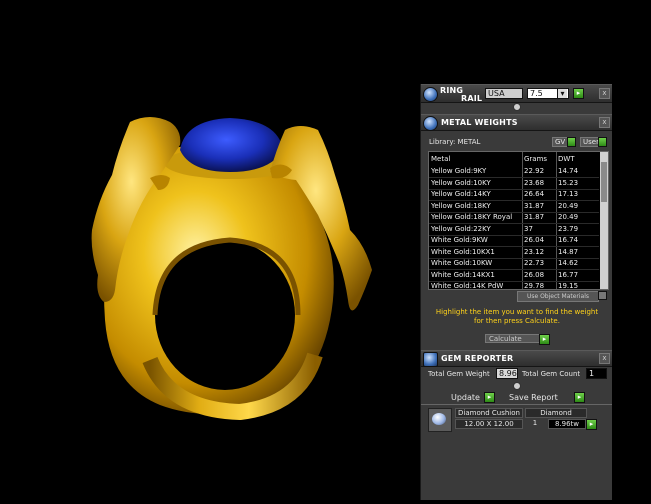 The image size is (651, 504). I want to click on dropdown-arrow-icon: ▾, so click(562, 93).